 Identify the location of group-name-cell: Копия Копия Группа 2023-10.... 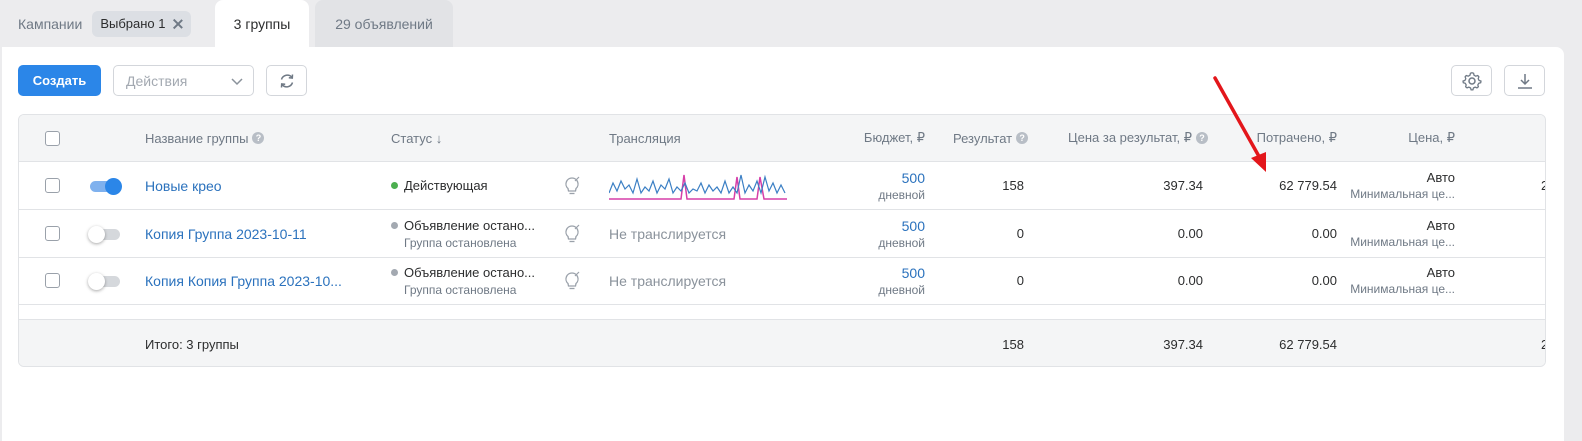
(243, 280).